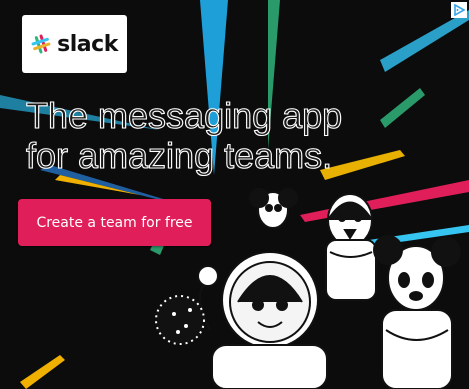 Image resolution: width=469 pixels, height=389 pixels. Describe the element at coordinates (424, 41) in the screenshot. I see `ray-blue-right` at that location.